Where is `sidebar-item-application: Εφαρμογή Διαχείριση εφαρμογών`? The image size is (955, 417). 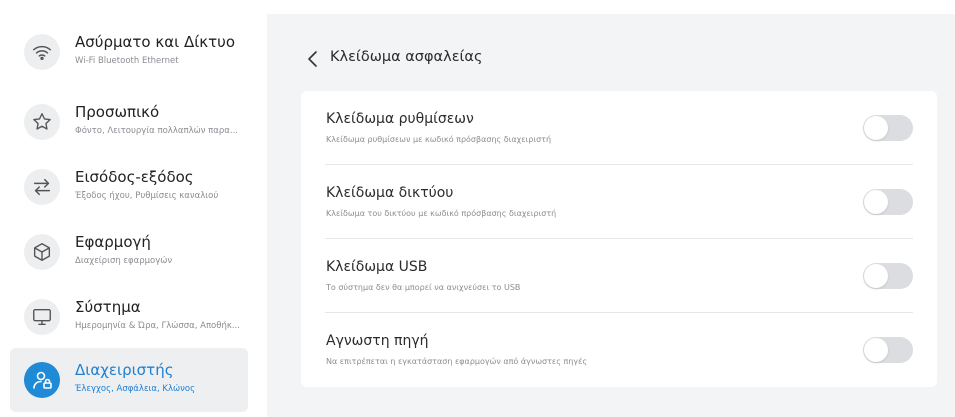
sidebar-item-application: Εφαρμογή Διαχείριση εφαρμογών is located at coordinates (129, 252).